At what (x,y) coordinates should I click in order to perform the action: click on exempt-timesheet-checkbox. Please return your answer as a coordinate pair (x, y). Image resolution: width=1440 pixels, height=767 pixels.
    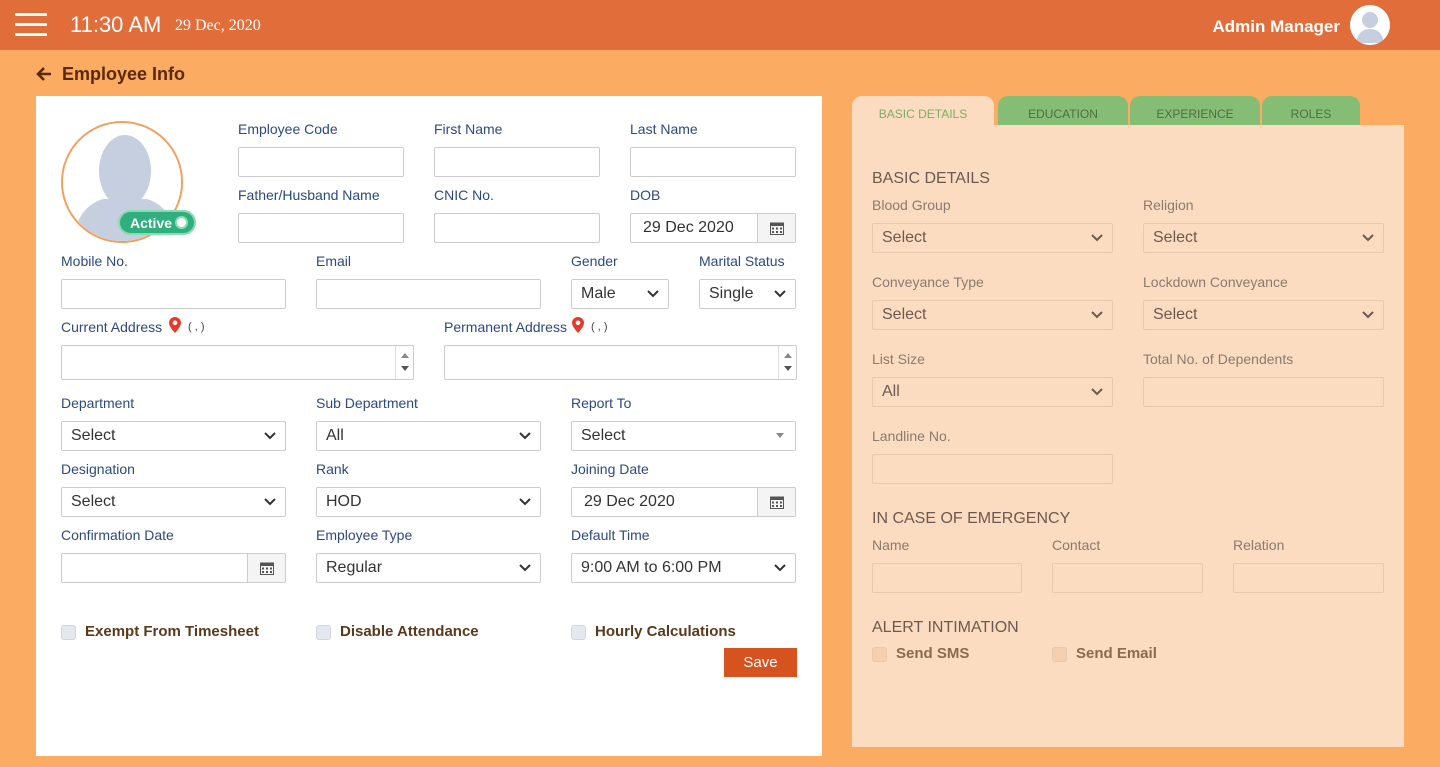
    Looking at the image, I should click on (68, 632).